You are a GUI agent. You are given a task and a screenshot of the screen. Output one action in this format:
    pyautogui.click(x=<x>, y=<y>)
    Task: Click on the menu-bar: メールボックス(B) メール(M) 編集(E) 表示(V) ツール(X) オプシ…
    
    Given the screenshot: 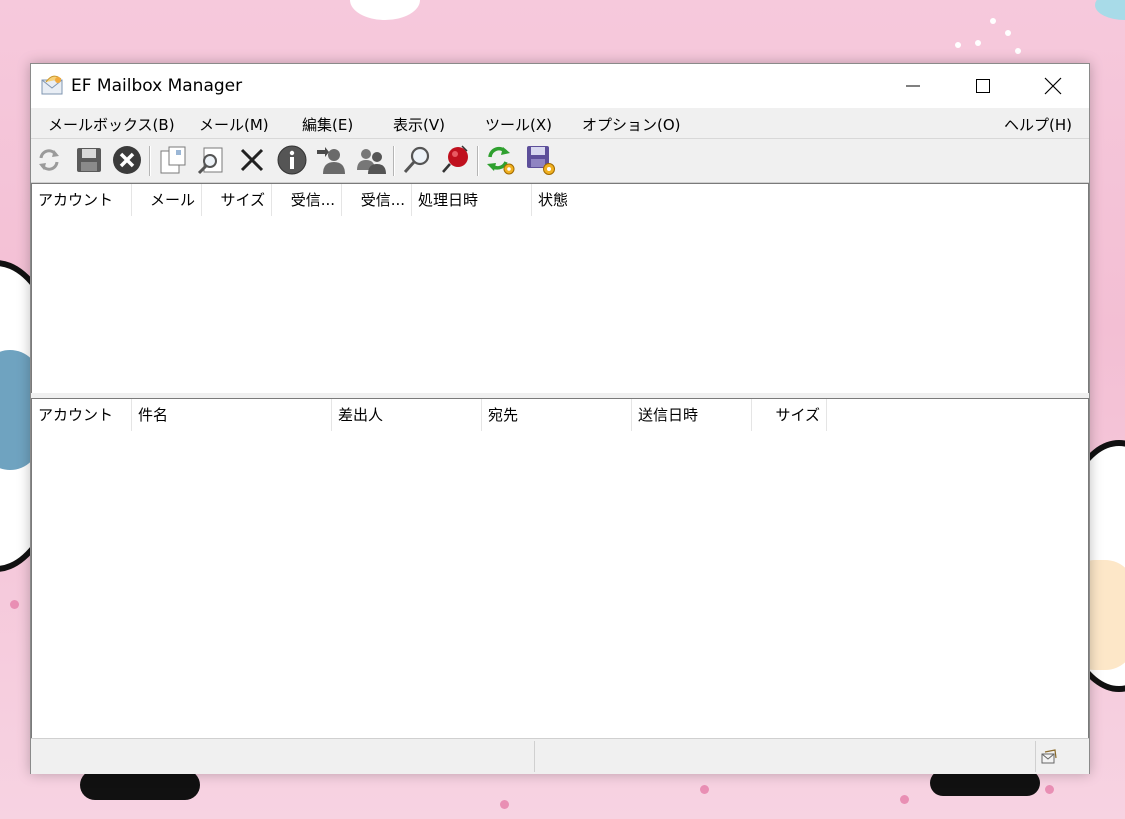 What is the action you would take?
    pyautogui.click(x=560, y=123)
    